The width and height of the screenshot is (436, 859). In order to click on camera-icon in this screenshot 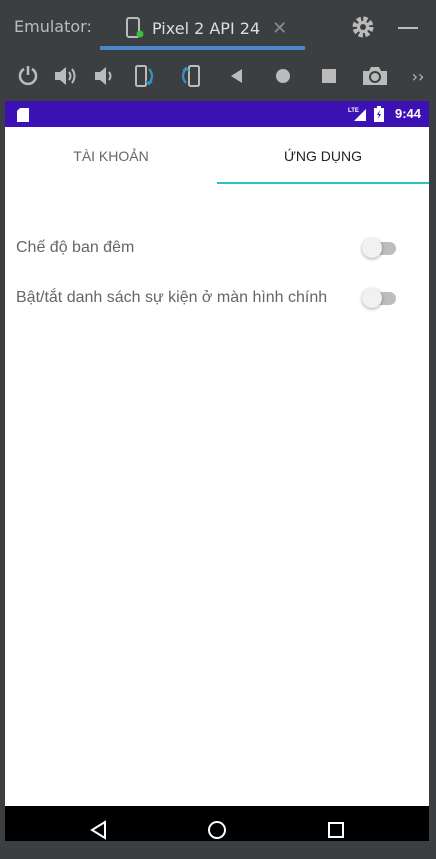, I will do `click(375, 76)`.